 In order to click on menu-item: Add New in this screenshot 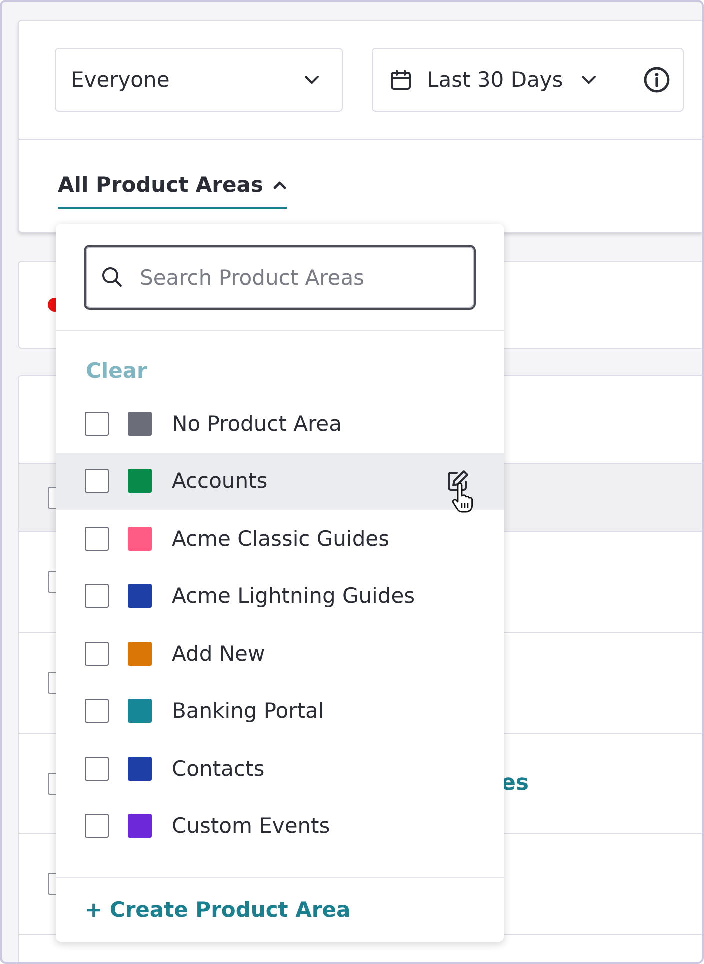, I will do `click(280, 653)`.